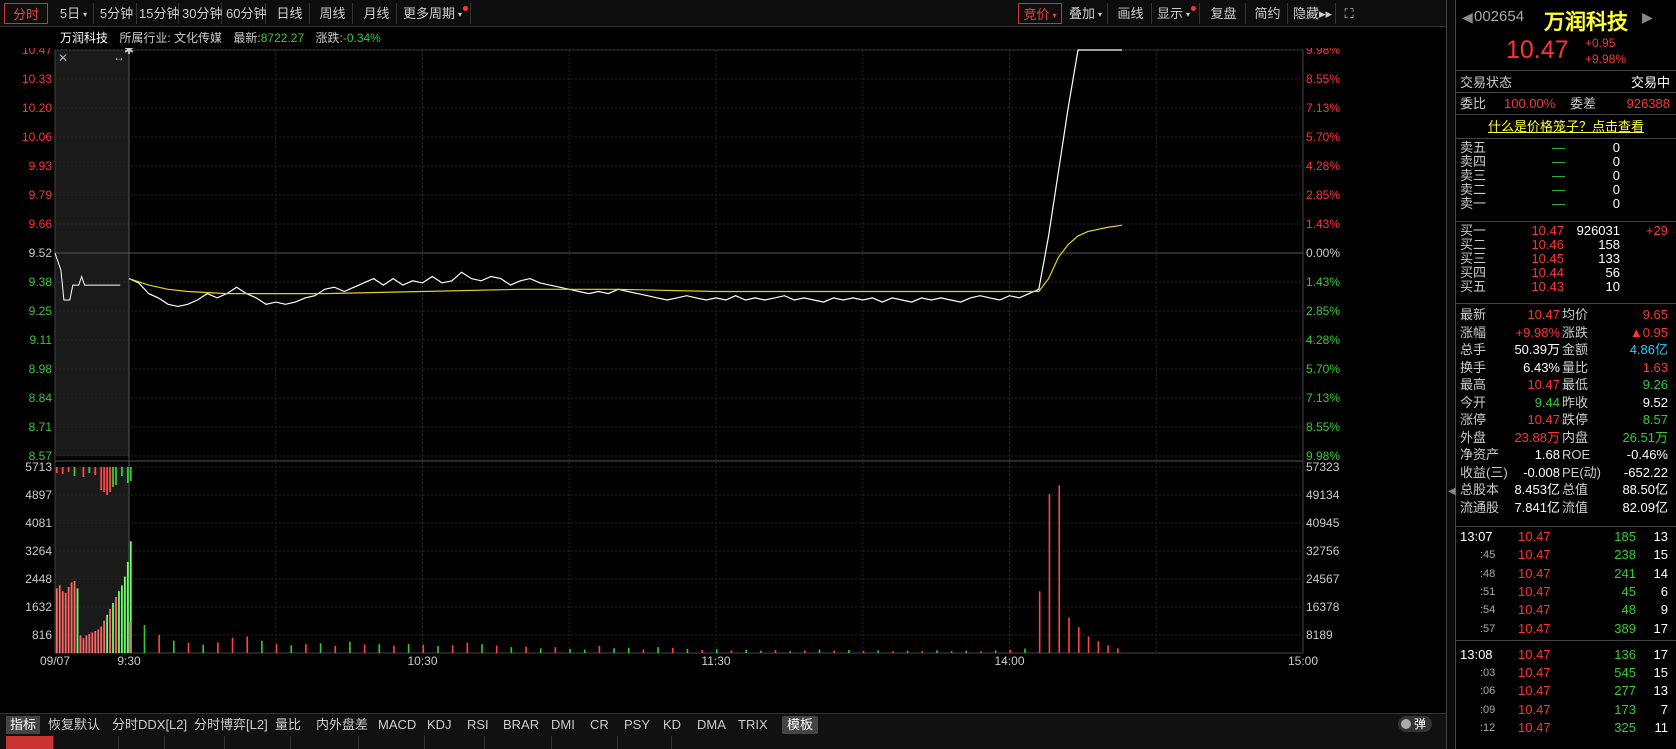  What do you see at coordinates (198, 38) in the screenshot?
I see `industry-value: 文化传媒` at bounding box center [198, 38].